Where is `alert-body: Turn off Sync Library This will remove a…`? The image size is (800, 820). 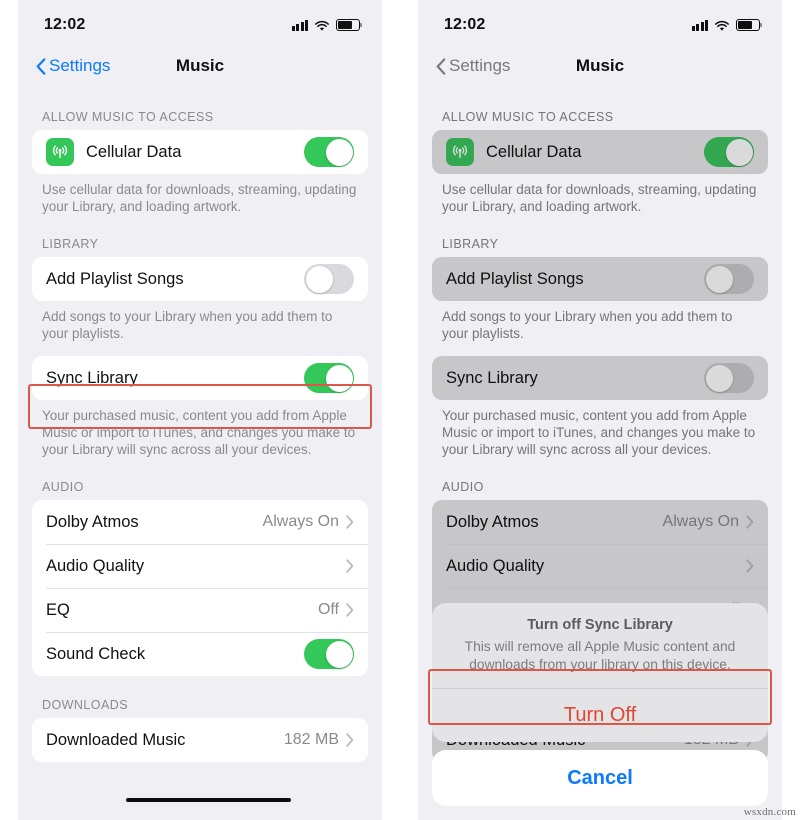
alert-body: Turn off Sync Library This will remove a… is located at coordinates (600, 645).